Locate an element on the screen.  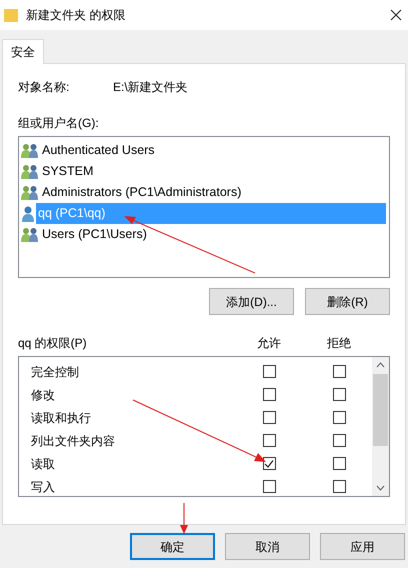
dialog-button: 确定 is located at coordinates (172, 546).